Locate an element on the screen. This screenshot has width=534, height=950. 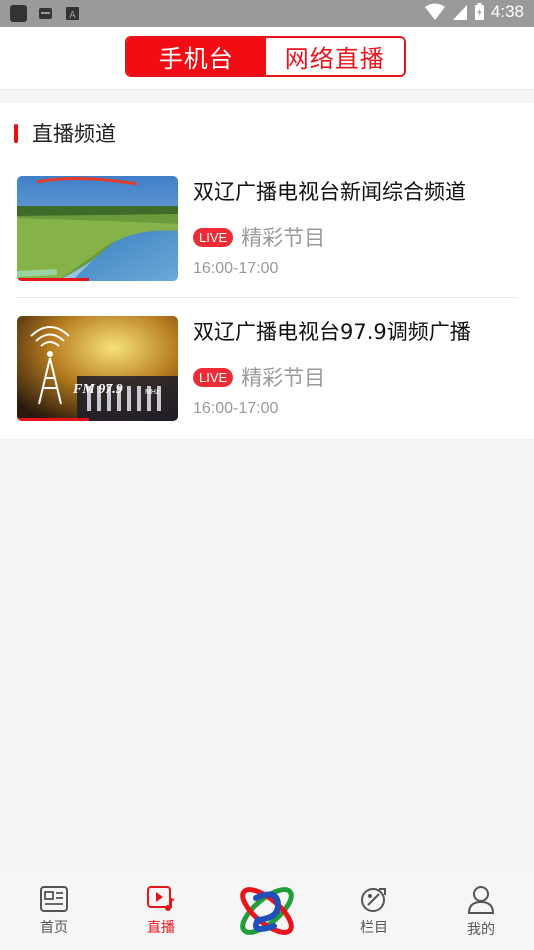
section-title: 直播频道 is located at coordinates (74, 134).